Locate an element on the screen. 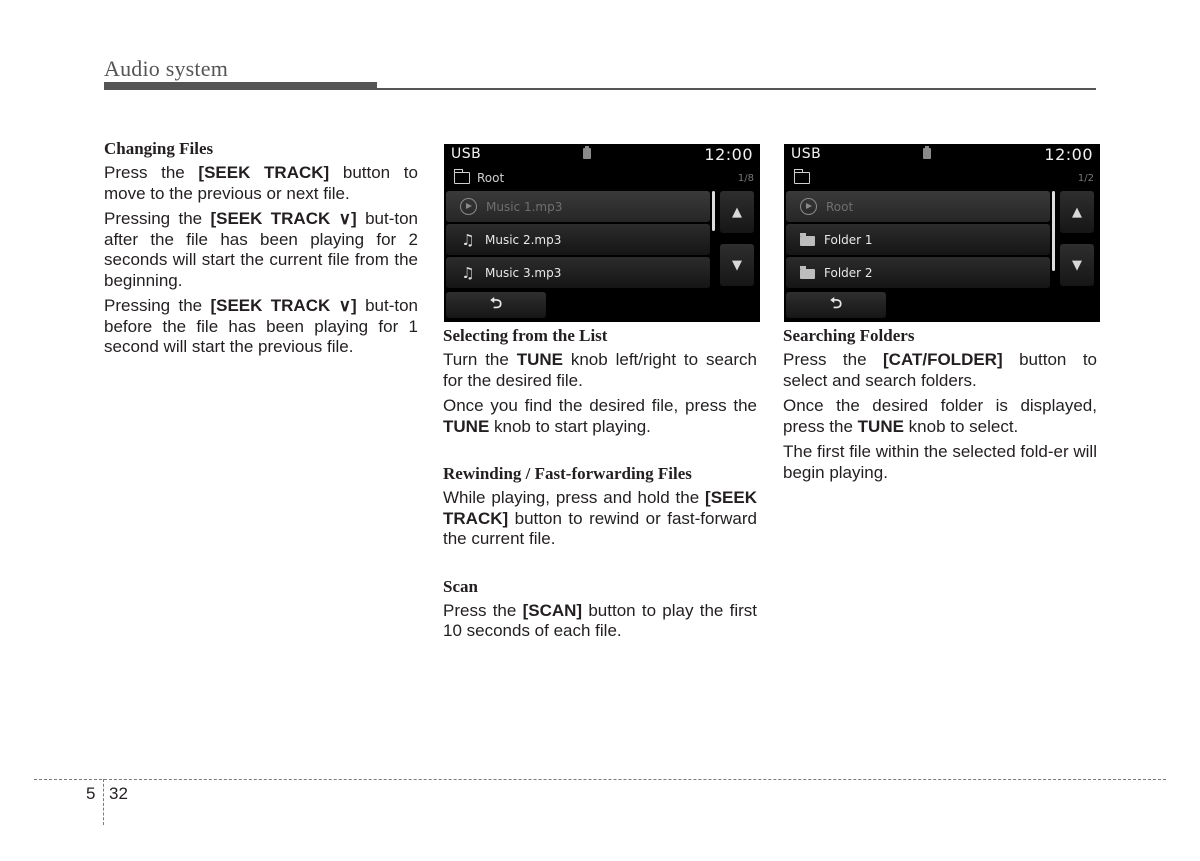 Image resolution: width=1200 pixels, height=861 pixels. item-label: Root is located at coordinates (840, 206).